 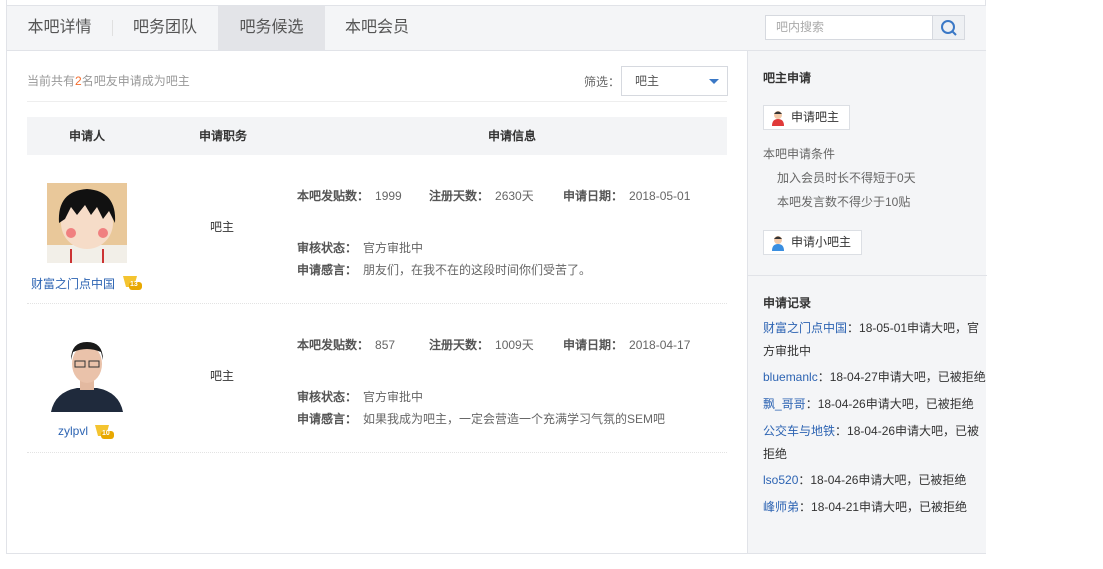 What do you see at coordinates (787, 78) in the screenshot?
I see `apply-title: 吧主申请` at bounding box center [787, 78].